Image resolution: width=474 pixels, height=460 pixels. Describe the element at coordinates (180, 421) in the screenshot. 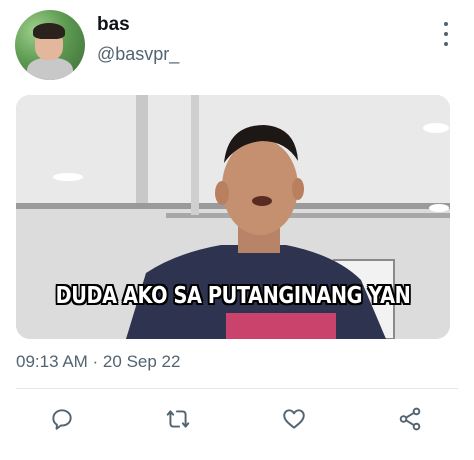

I see `retweet-icon` at that location.